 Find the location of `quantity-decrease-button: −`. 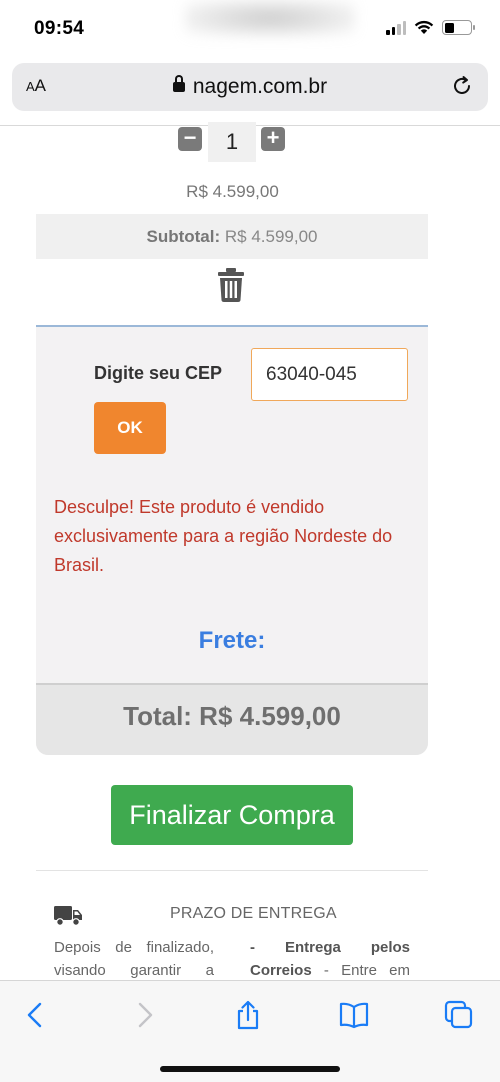

quantity-decrease-button: − is located at coordinates (190, 139).